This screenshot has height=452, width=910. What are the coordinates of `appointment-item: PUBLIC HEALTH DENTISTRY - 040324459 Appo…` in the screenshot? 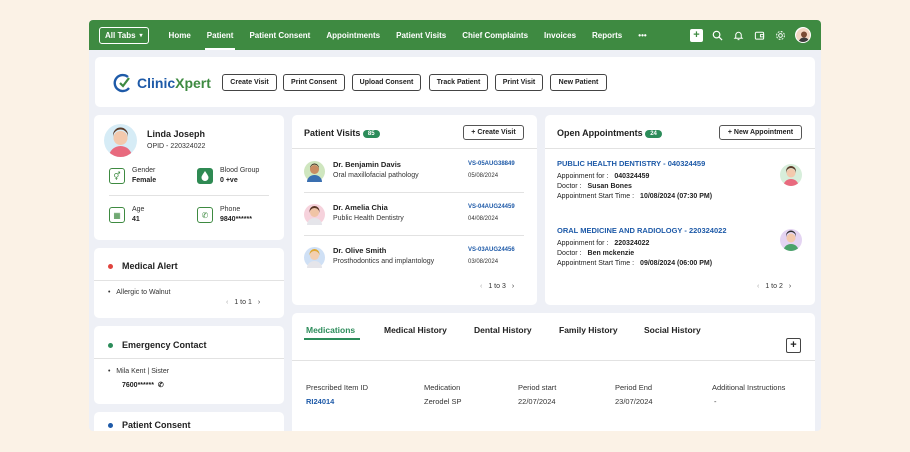 It's located at (677, 179).